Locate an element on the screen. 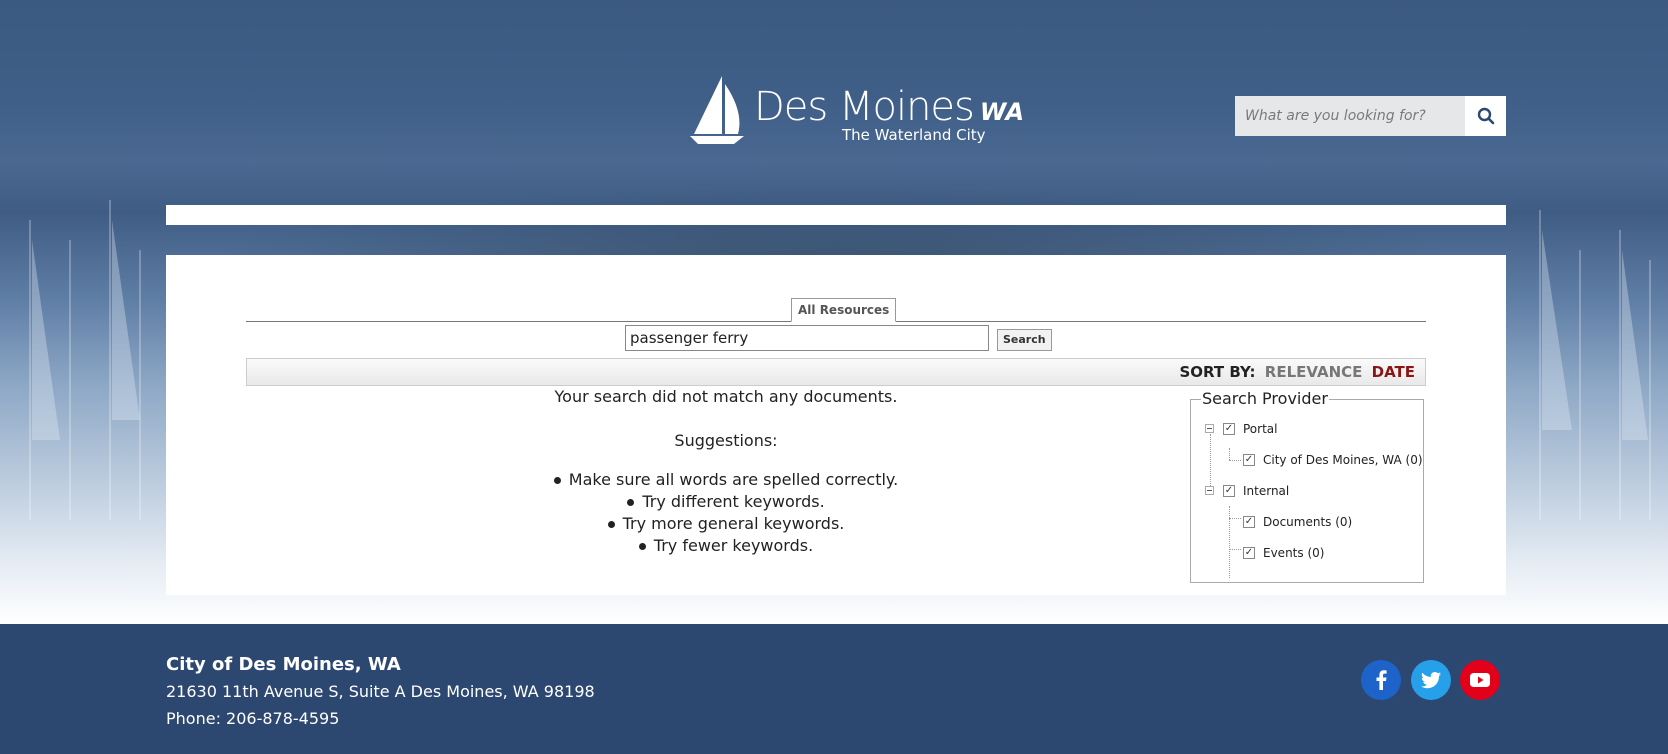  search-button: Search is located at coordinates (1024, 340).